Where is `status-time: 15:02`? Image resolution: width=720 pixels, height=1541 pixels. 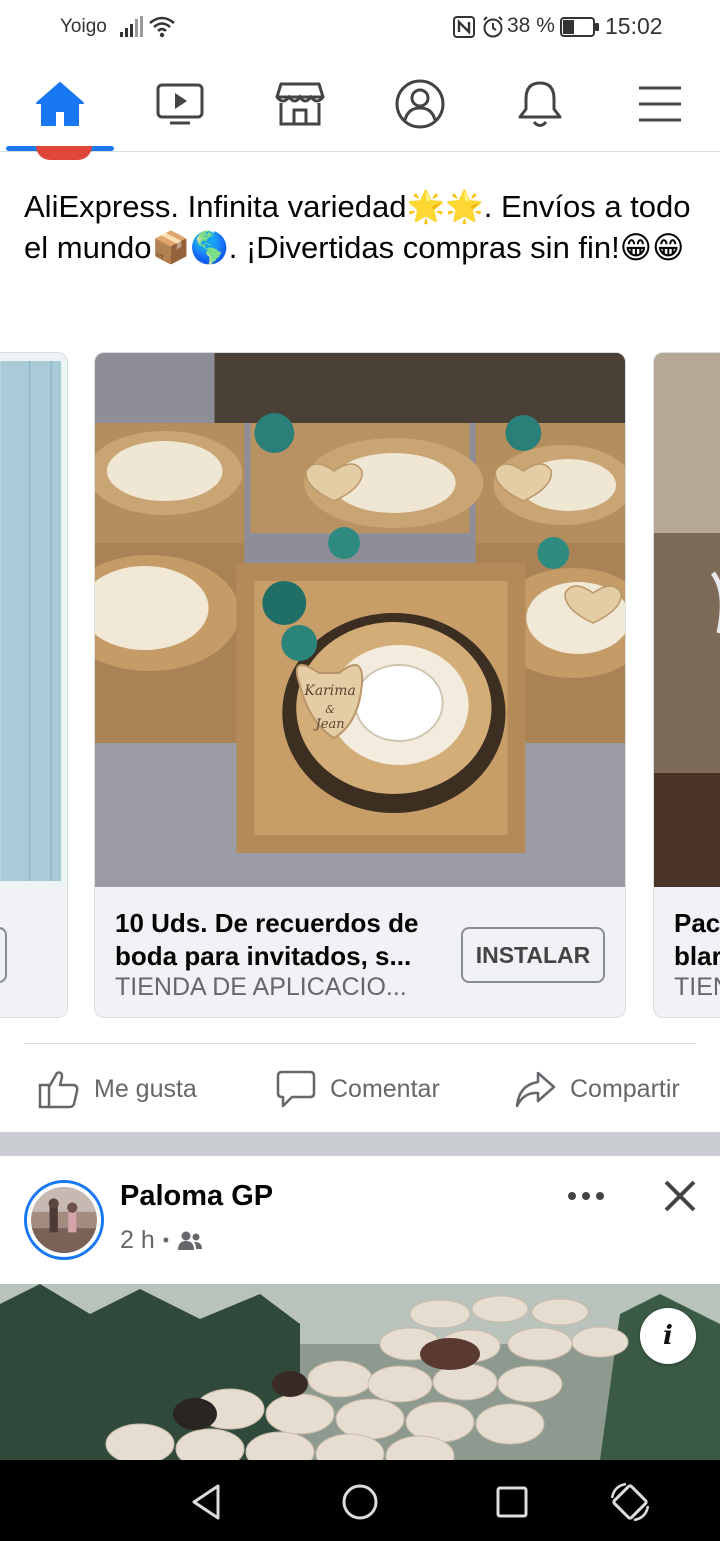
status-time: 15:02 is located at coordinates (634, 26).